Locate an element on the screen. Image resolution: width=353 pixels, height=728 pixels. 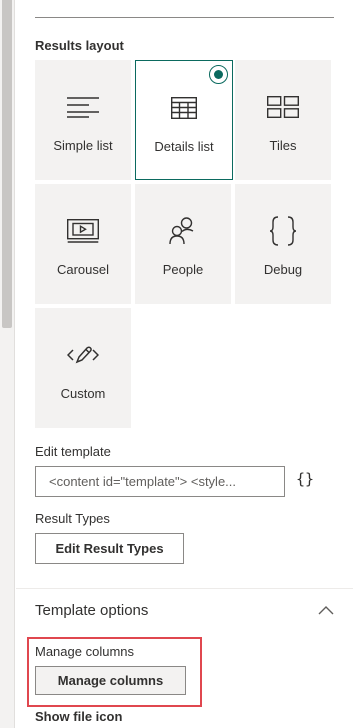
tile-label: Debug is located at coordinates (283, 269).